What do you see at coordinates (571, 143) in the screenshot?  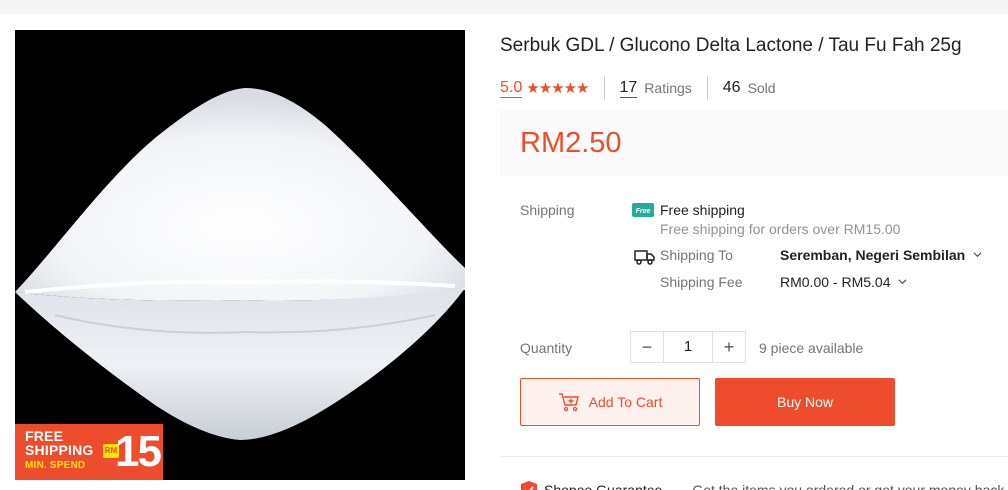 I see `product-price: RM2.50` at bounding box center [571, 143].